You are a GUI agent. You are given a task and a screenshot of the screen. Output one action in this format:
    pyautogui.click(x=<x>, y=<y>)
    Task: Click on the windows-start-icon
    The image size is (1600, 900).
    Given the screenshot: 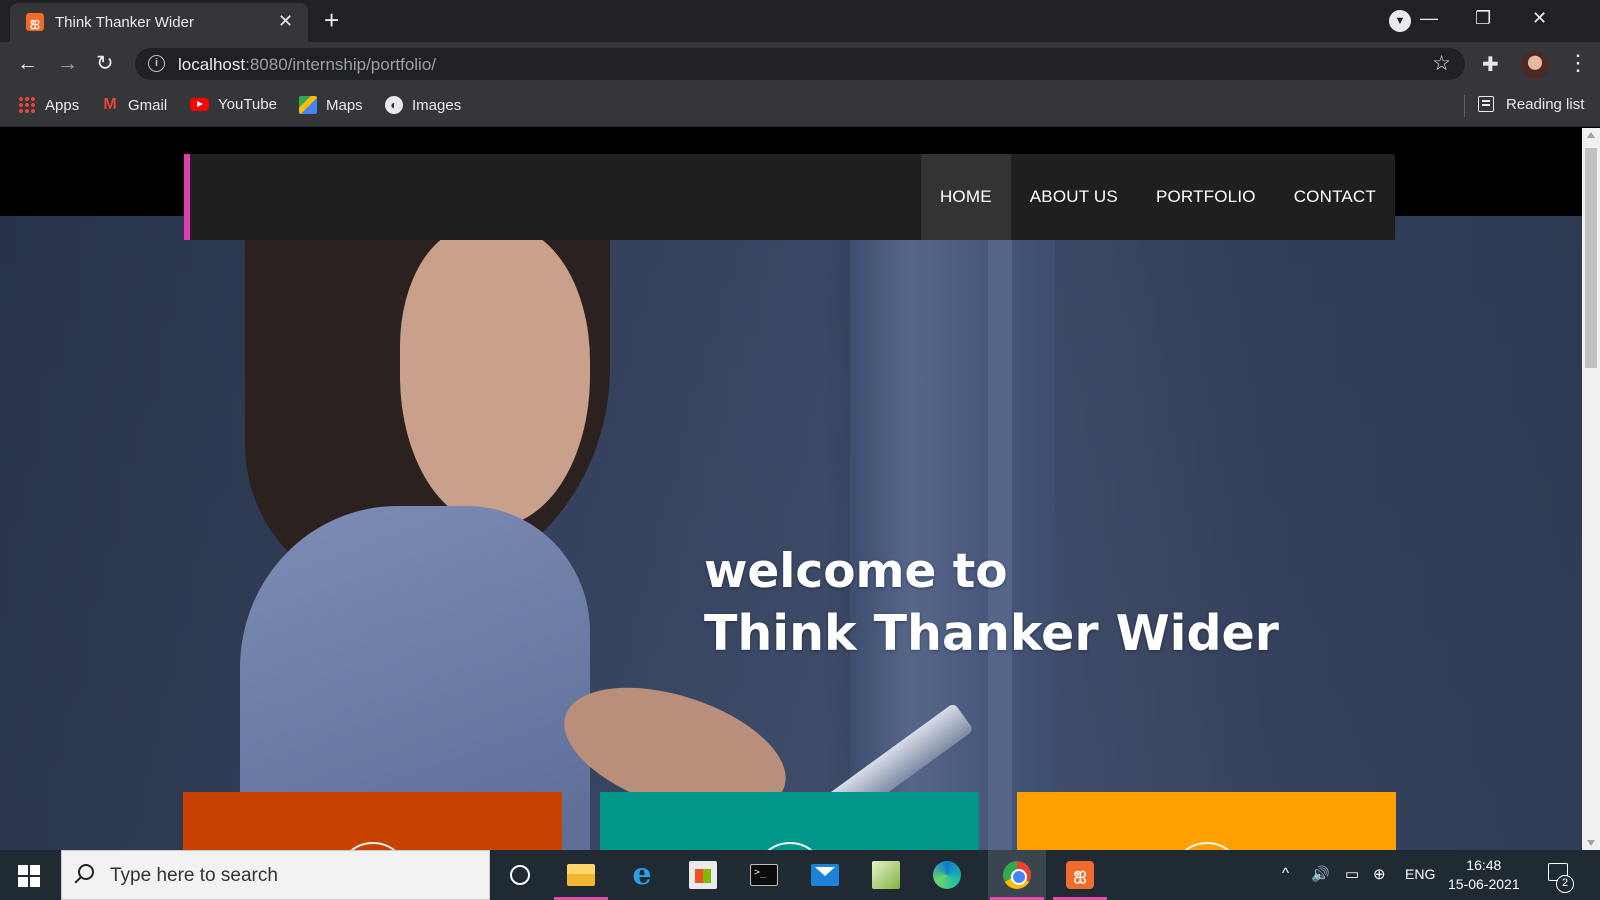 What is the action you would take?
    pyautogui.click(x=29, y=876)
    